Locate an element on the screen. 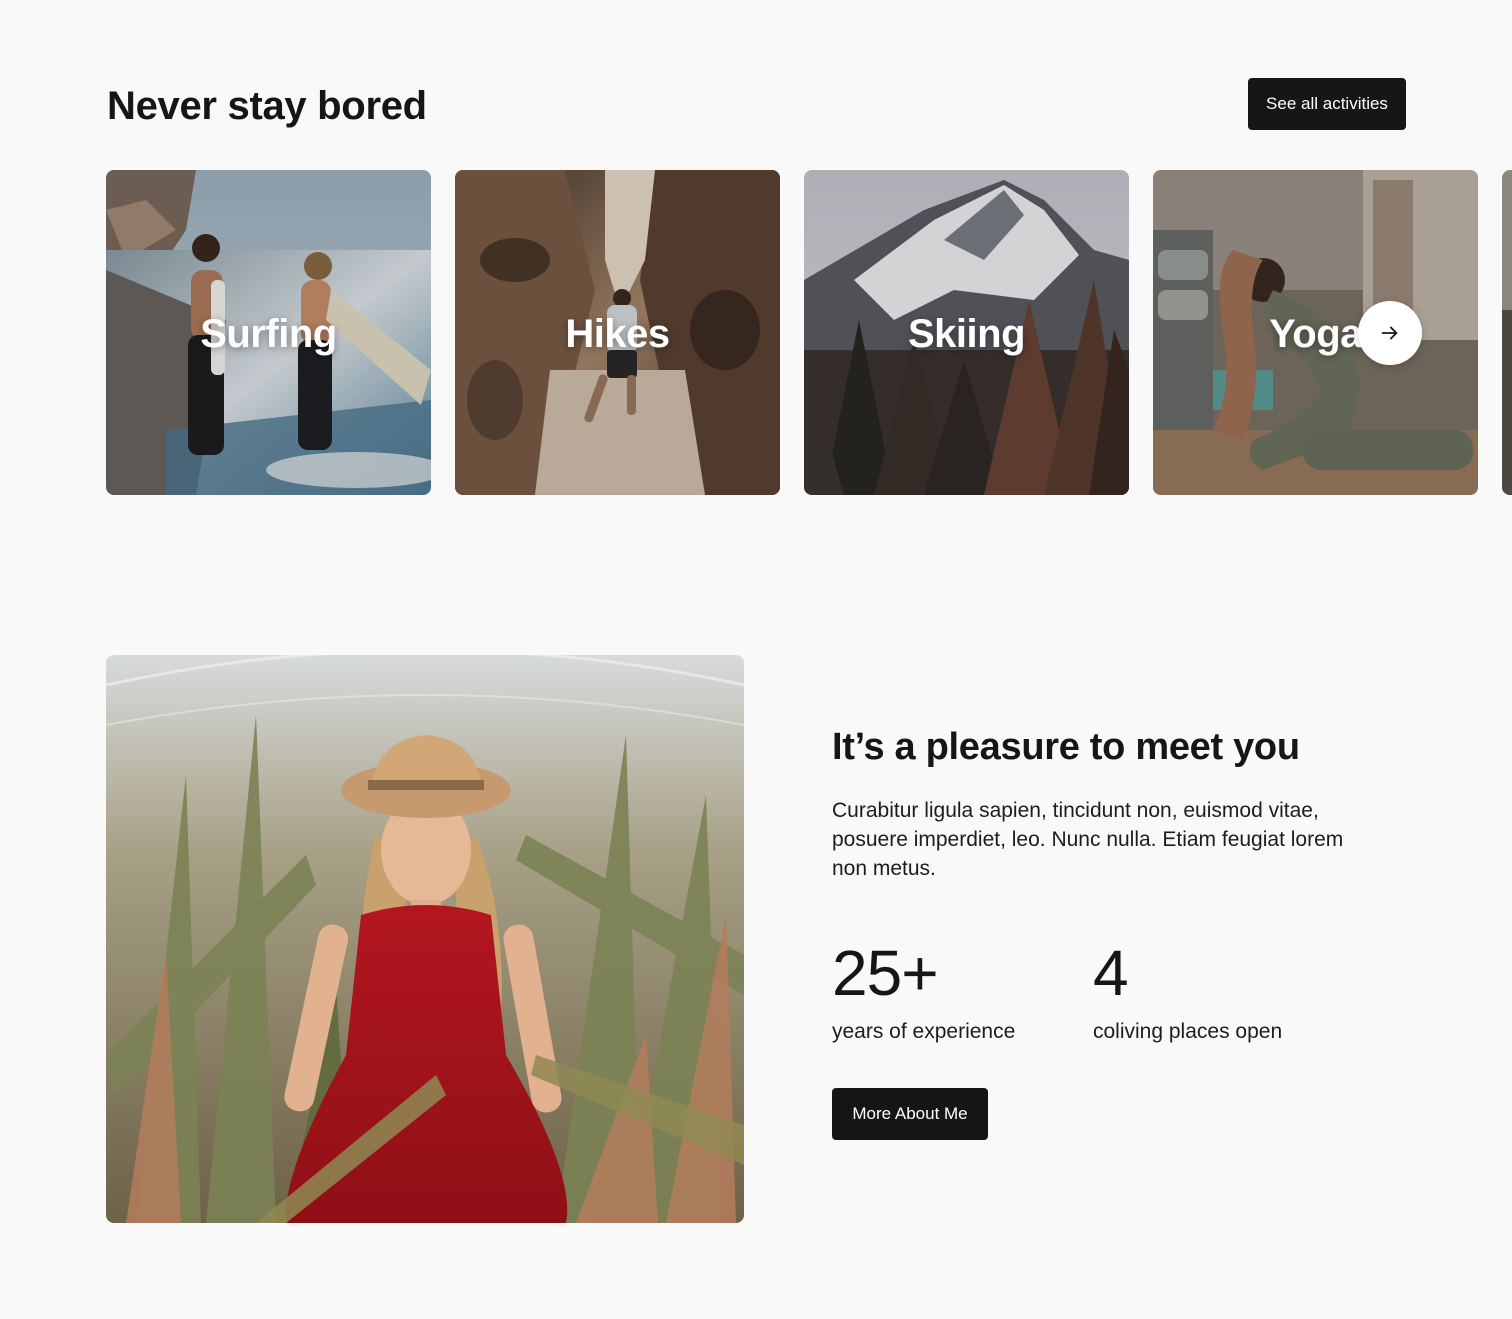 This screenshot has width=1512, height=1319. about-title: It’s a pleasure to meet you is located at coordinates (1066, 747).